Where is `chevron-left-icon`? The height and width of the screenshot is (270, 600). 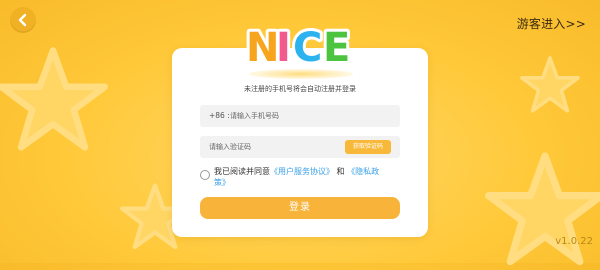 chevron-left-icon is located at coordinates (22, 20).